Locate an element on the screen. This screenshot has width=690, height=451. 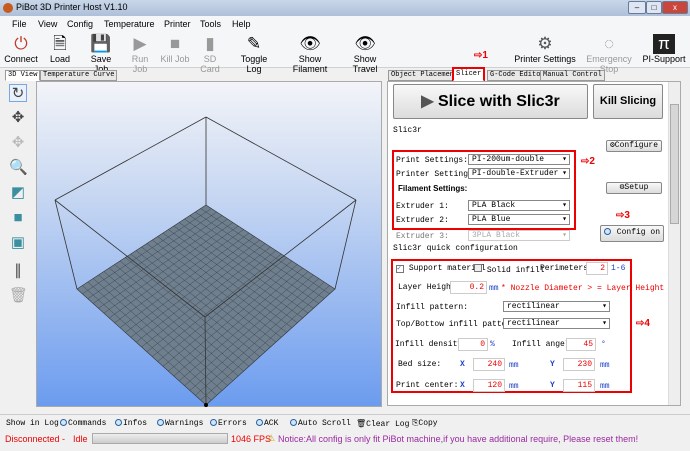
move-icon: ✥ is located at coordinates (18, 118).